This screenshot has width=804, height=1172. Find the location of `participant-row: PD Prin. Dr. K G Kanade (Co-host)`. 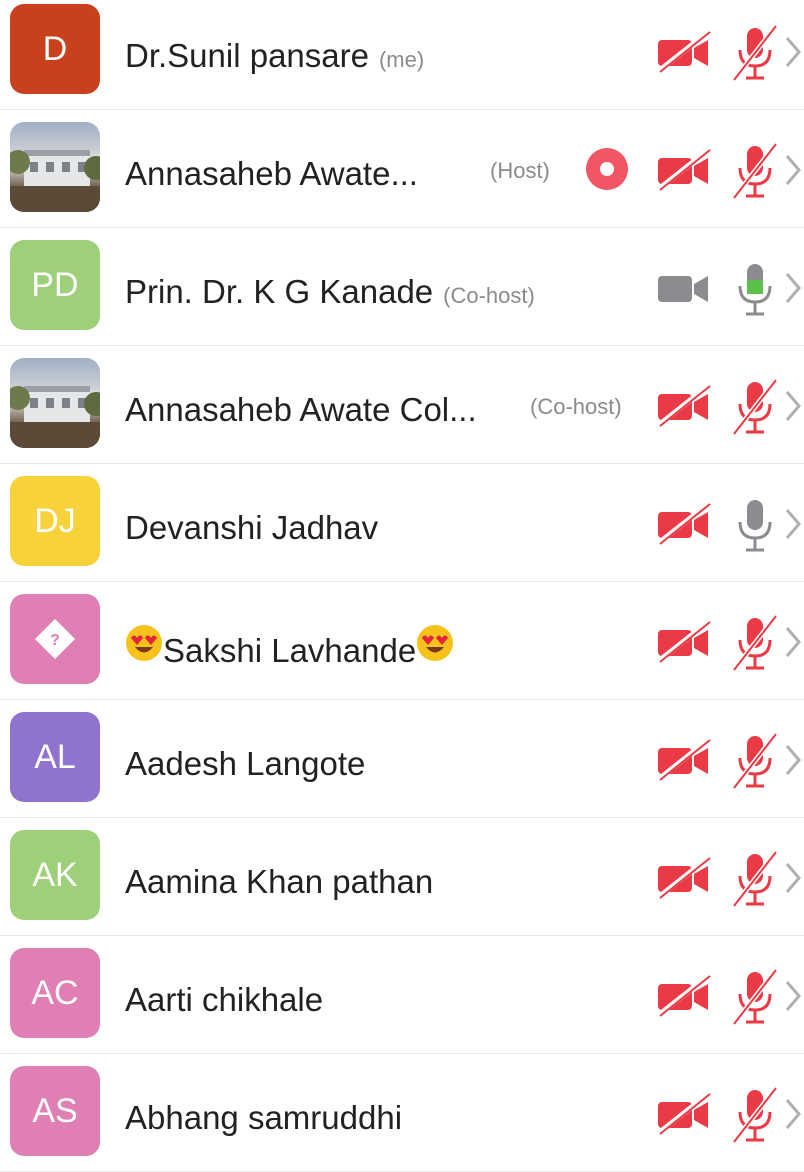

participant-row: PD Prin. Dr. K G Kanade (Co-host) is located at coordinates (402, 287).